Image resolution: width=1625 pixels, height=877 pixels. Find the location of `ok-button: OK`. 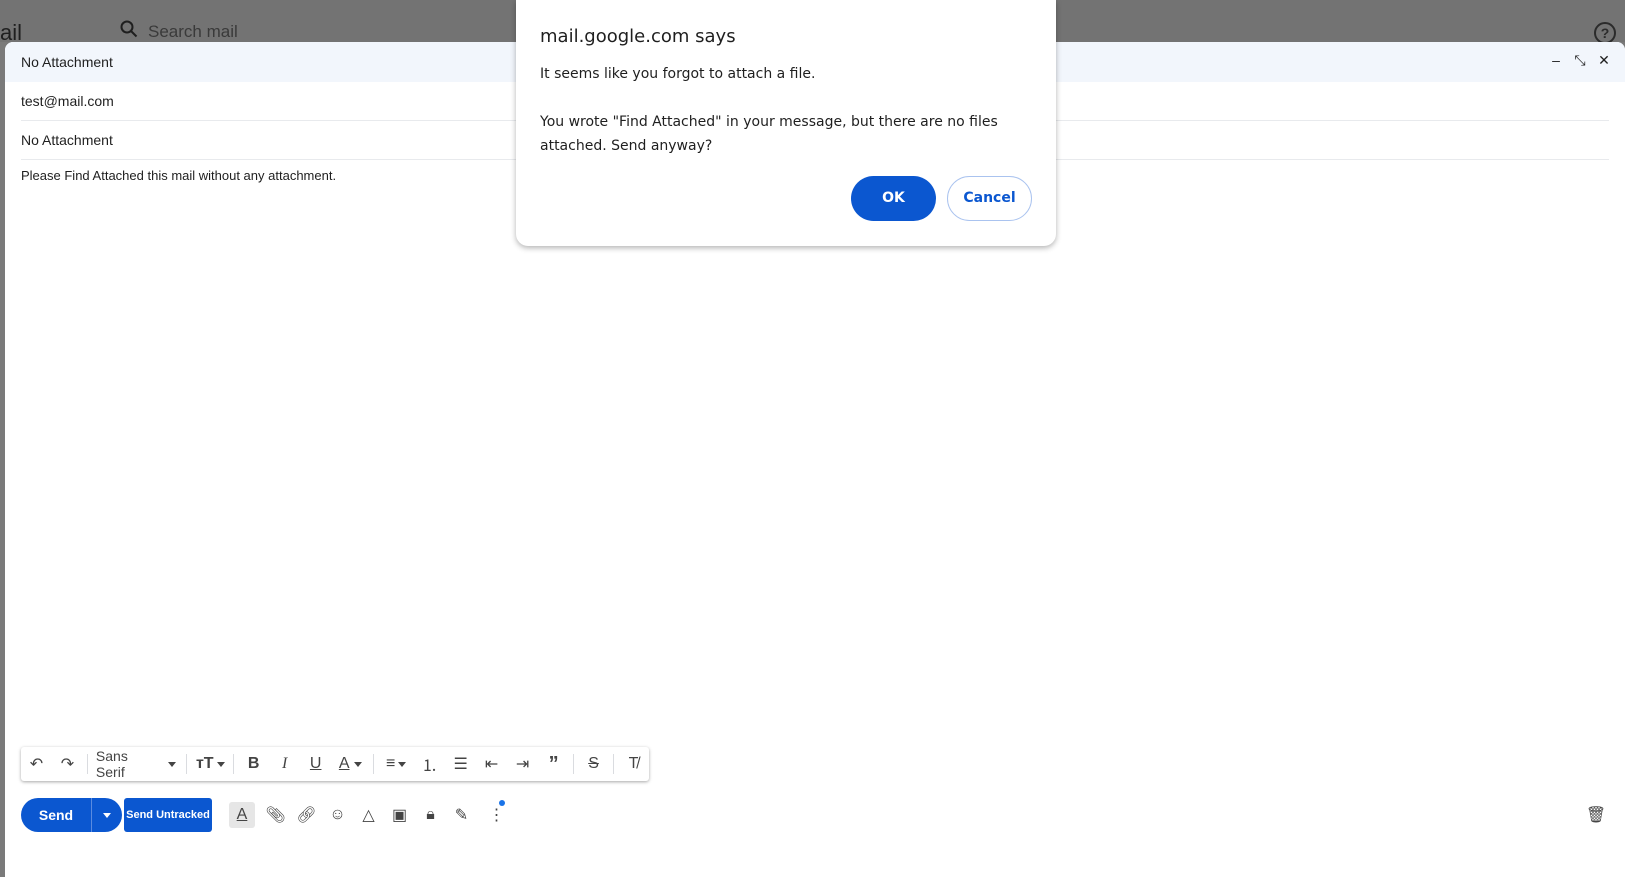

ok-button: OK is located at coordinates (893, 198).